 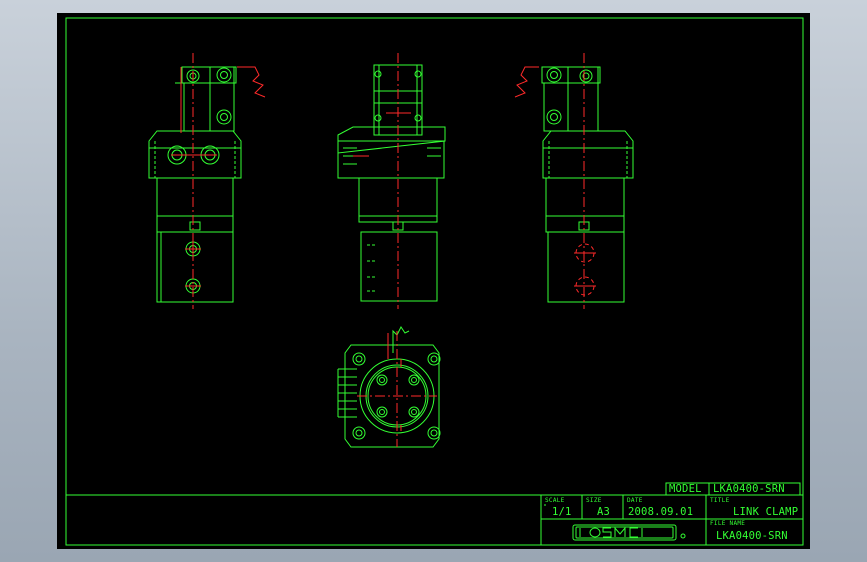 What do you see at coordinates (207, 181) in the screenshot?
I see `front-view` at bounding box center [207, 181].